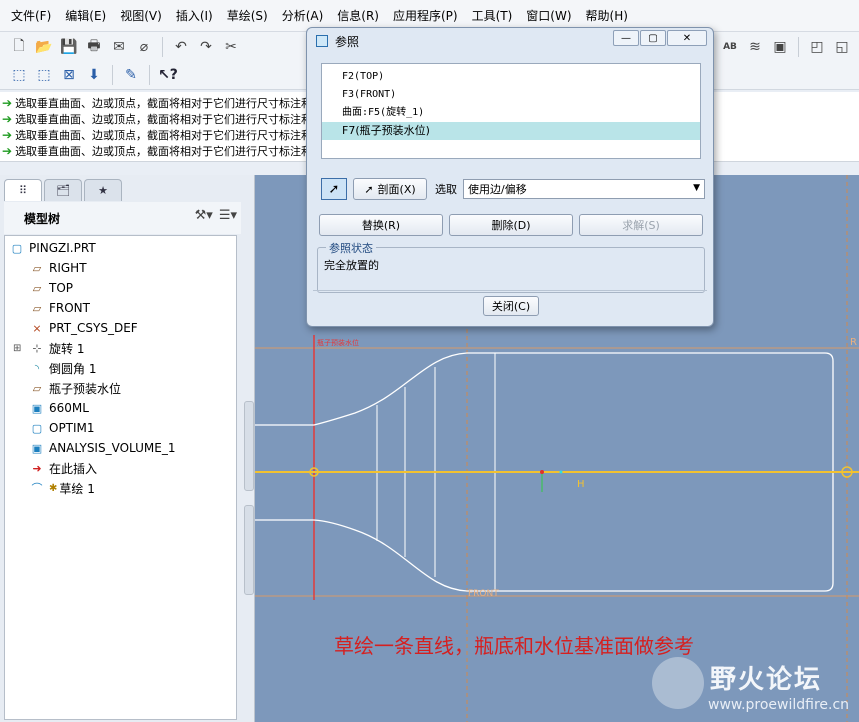 This screenshot has height=722, width=859. What do you see at coordinates (37, 428) in the screenshot?
I see `optim-icon: ▢` at bounding box center [37, 428].